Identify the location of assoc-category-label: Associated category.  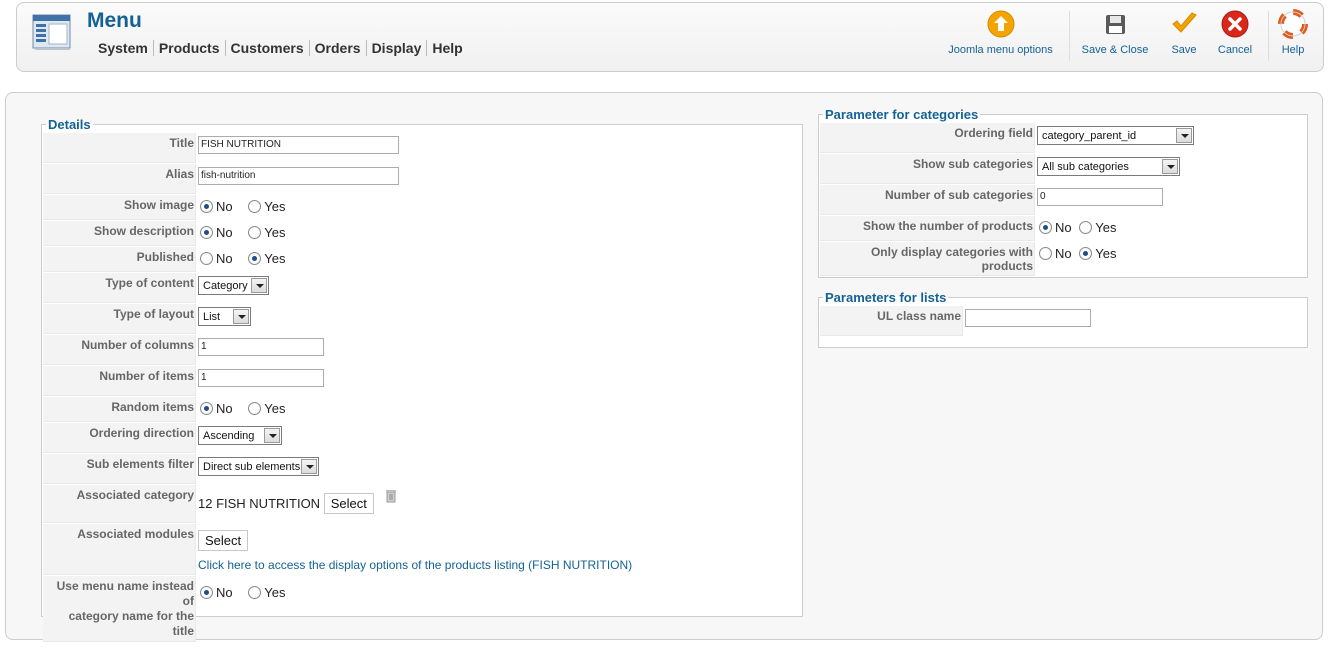
(119, 504).